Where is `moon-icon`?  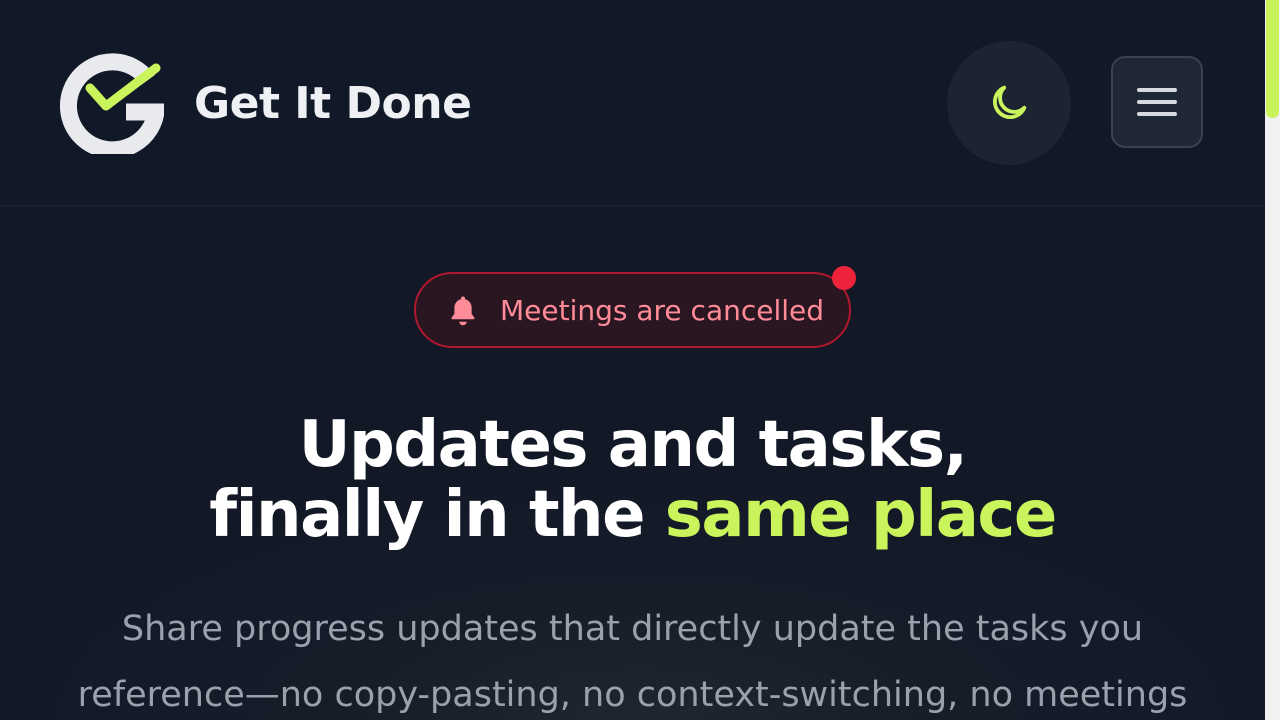
moon-icon is located at coordinates (1010, 102).